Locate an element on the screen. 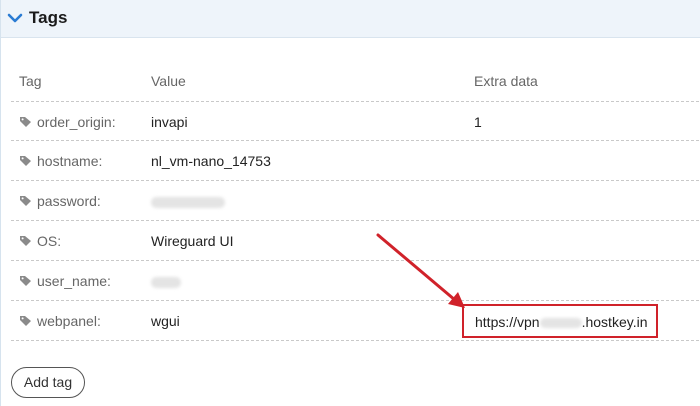 The height and width of the screenshot is (406, 700). tag-cell: password: is located at coordinates (60, 201).